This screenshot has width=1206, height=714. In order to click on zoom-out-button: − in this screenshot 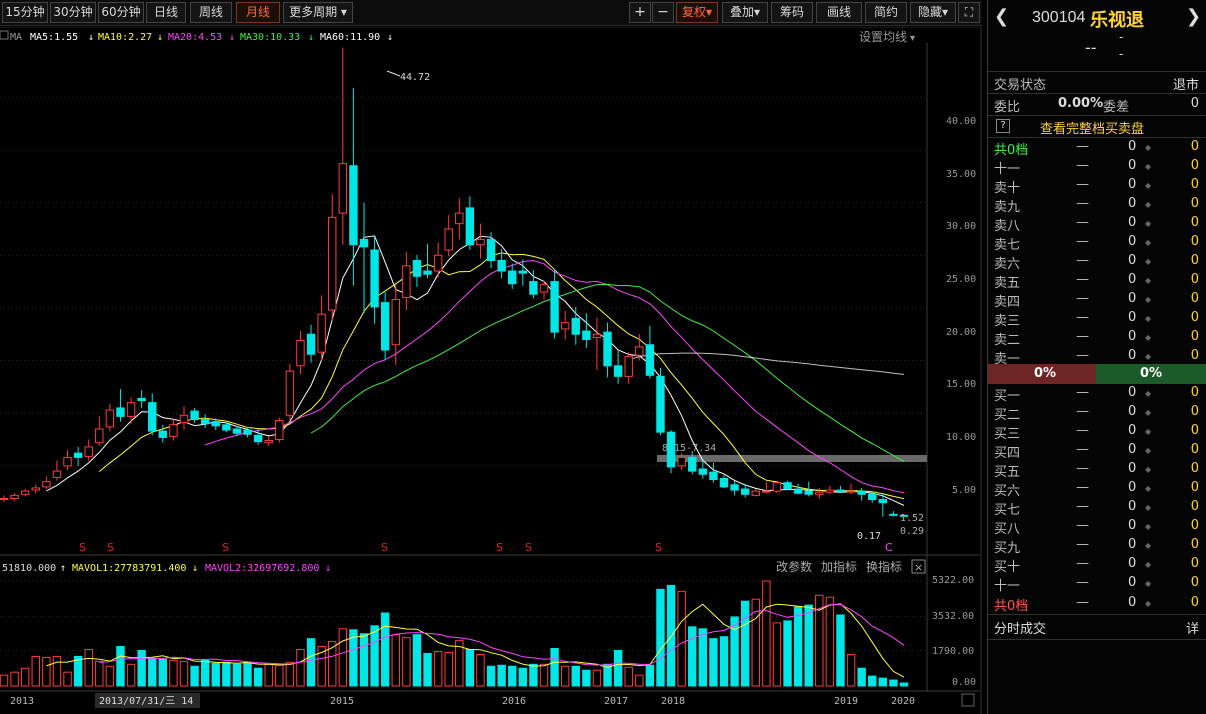, I will do `click(663, 12)`.